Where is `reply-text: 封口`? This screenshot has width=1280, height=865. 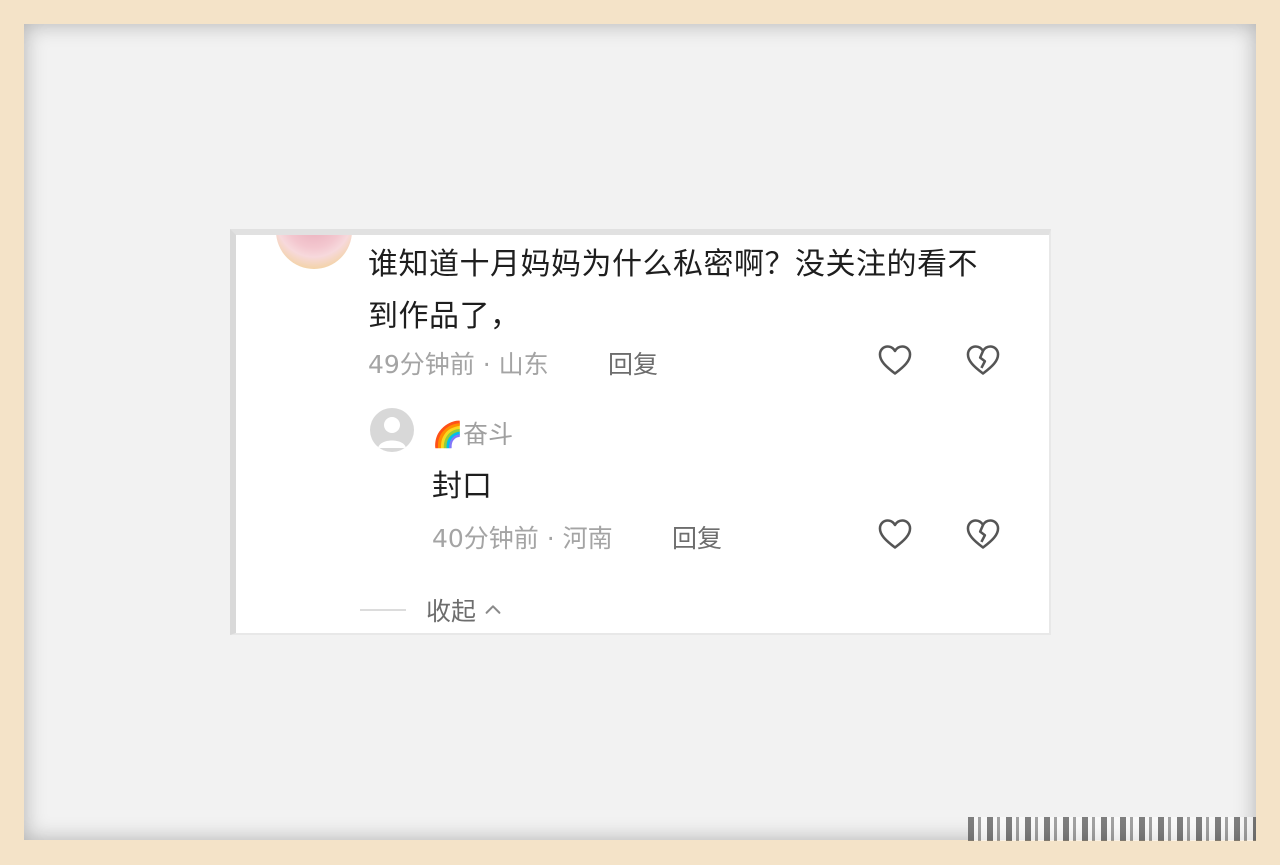 reply-text: 封口 is located at coordinates (462, 486).